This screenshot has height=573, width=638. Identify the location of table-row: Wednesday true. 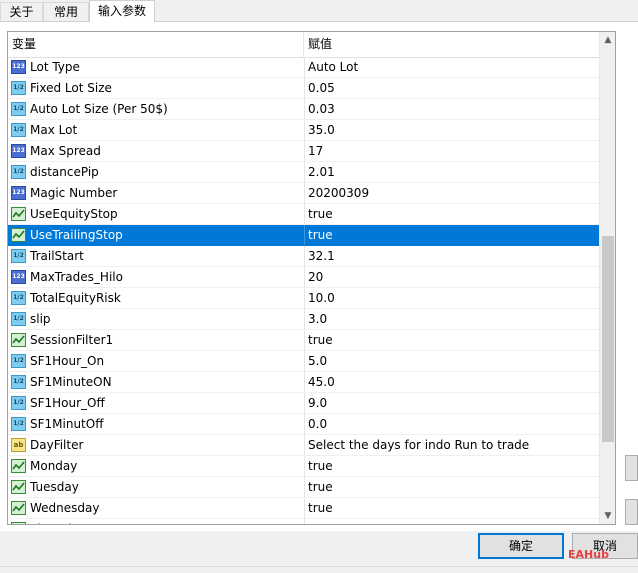
(303, 508).